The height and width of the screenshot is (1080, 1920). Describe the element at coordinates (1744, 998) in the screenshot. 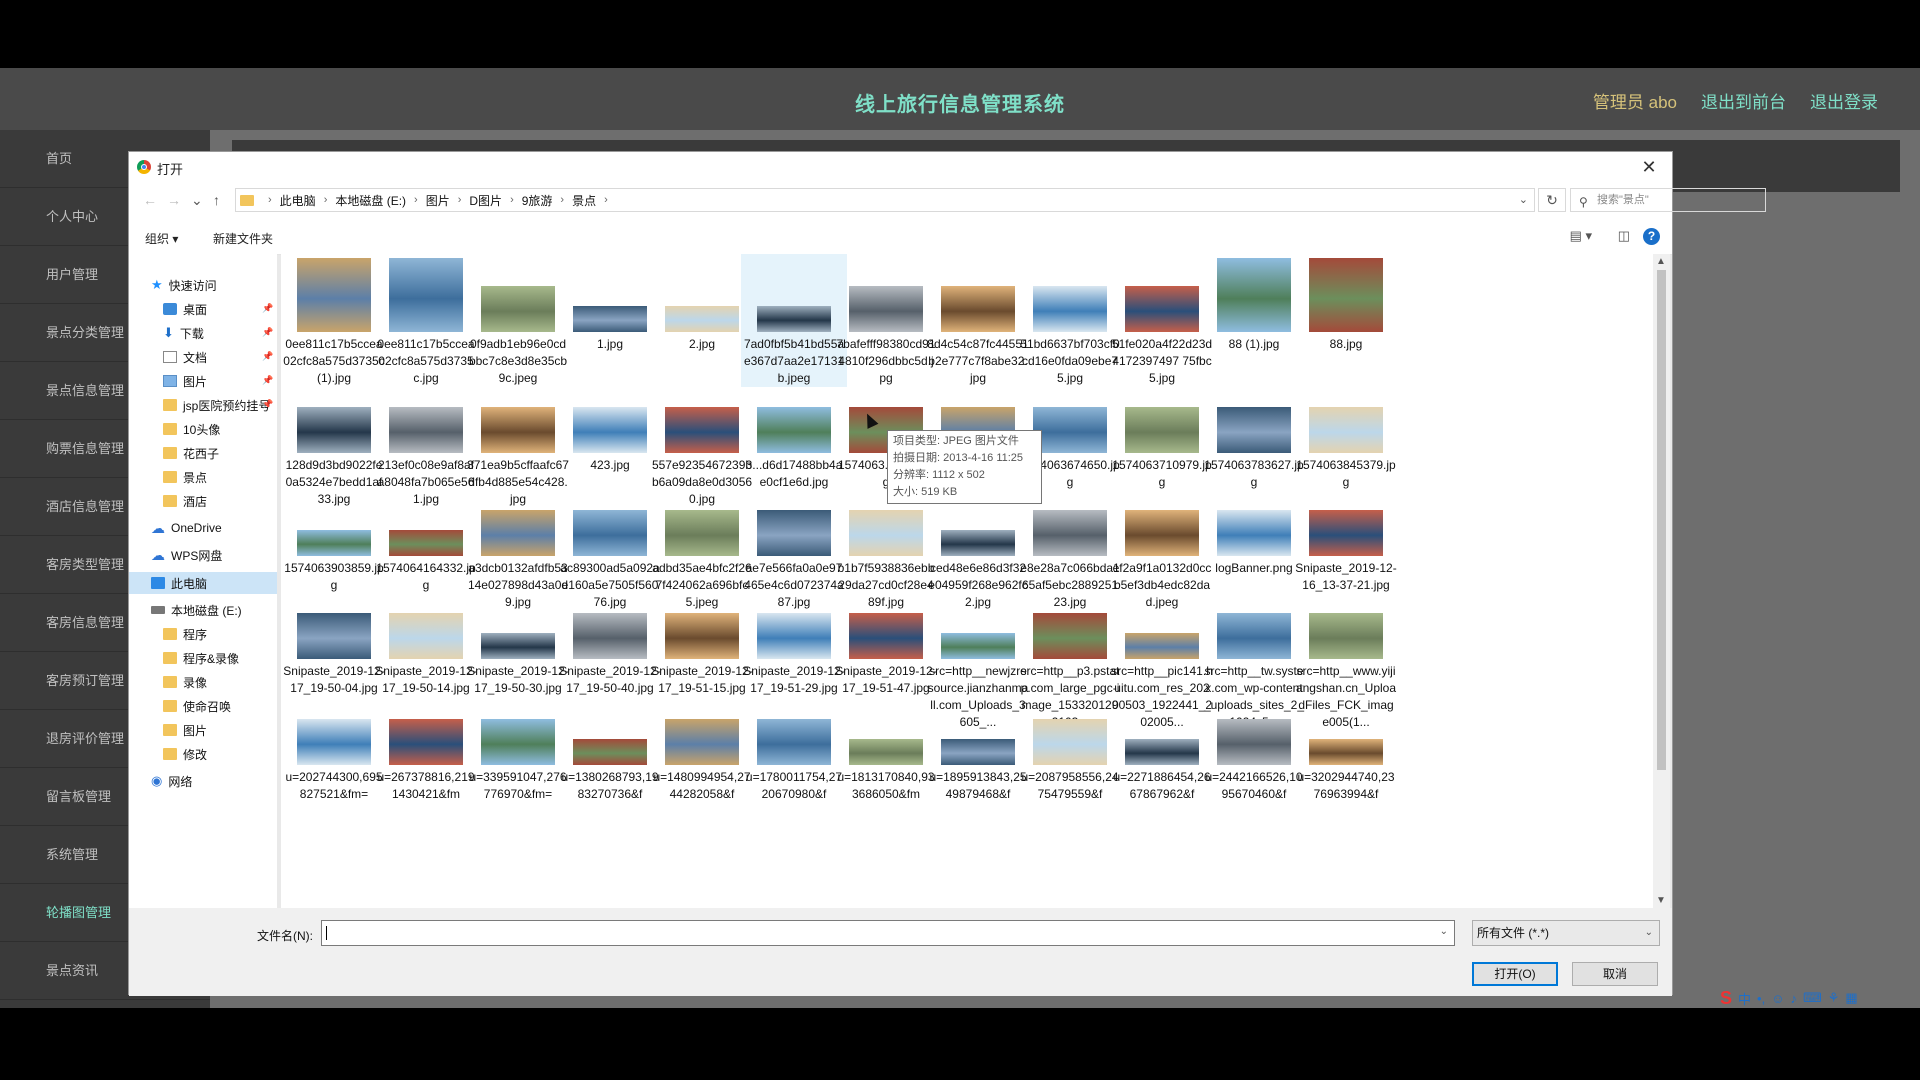

I see `language-icon: 中` at that location.